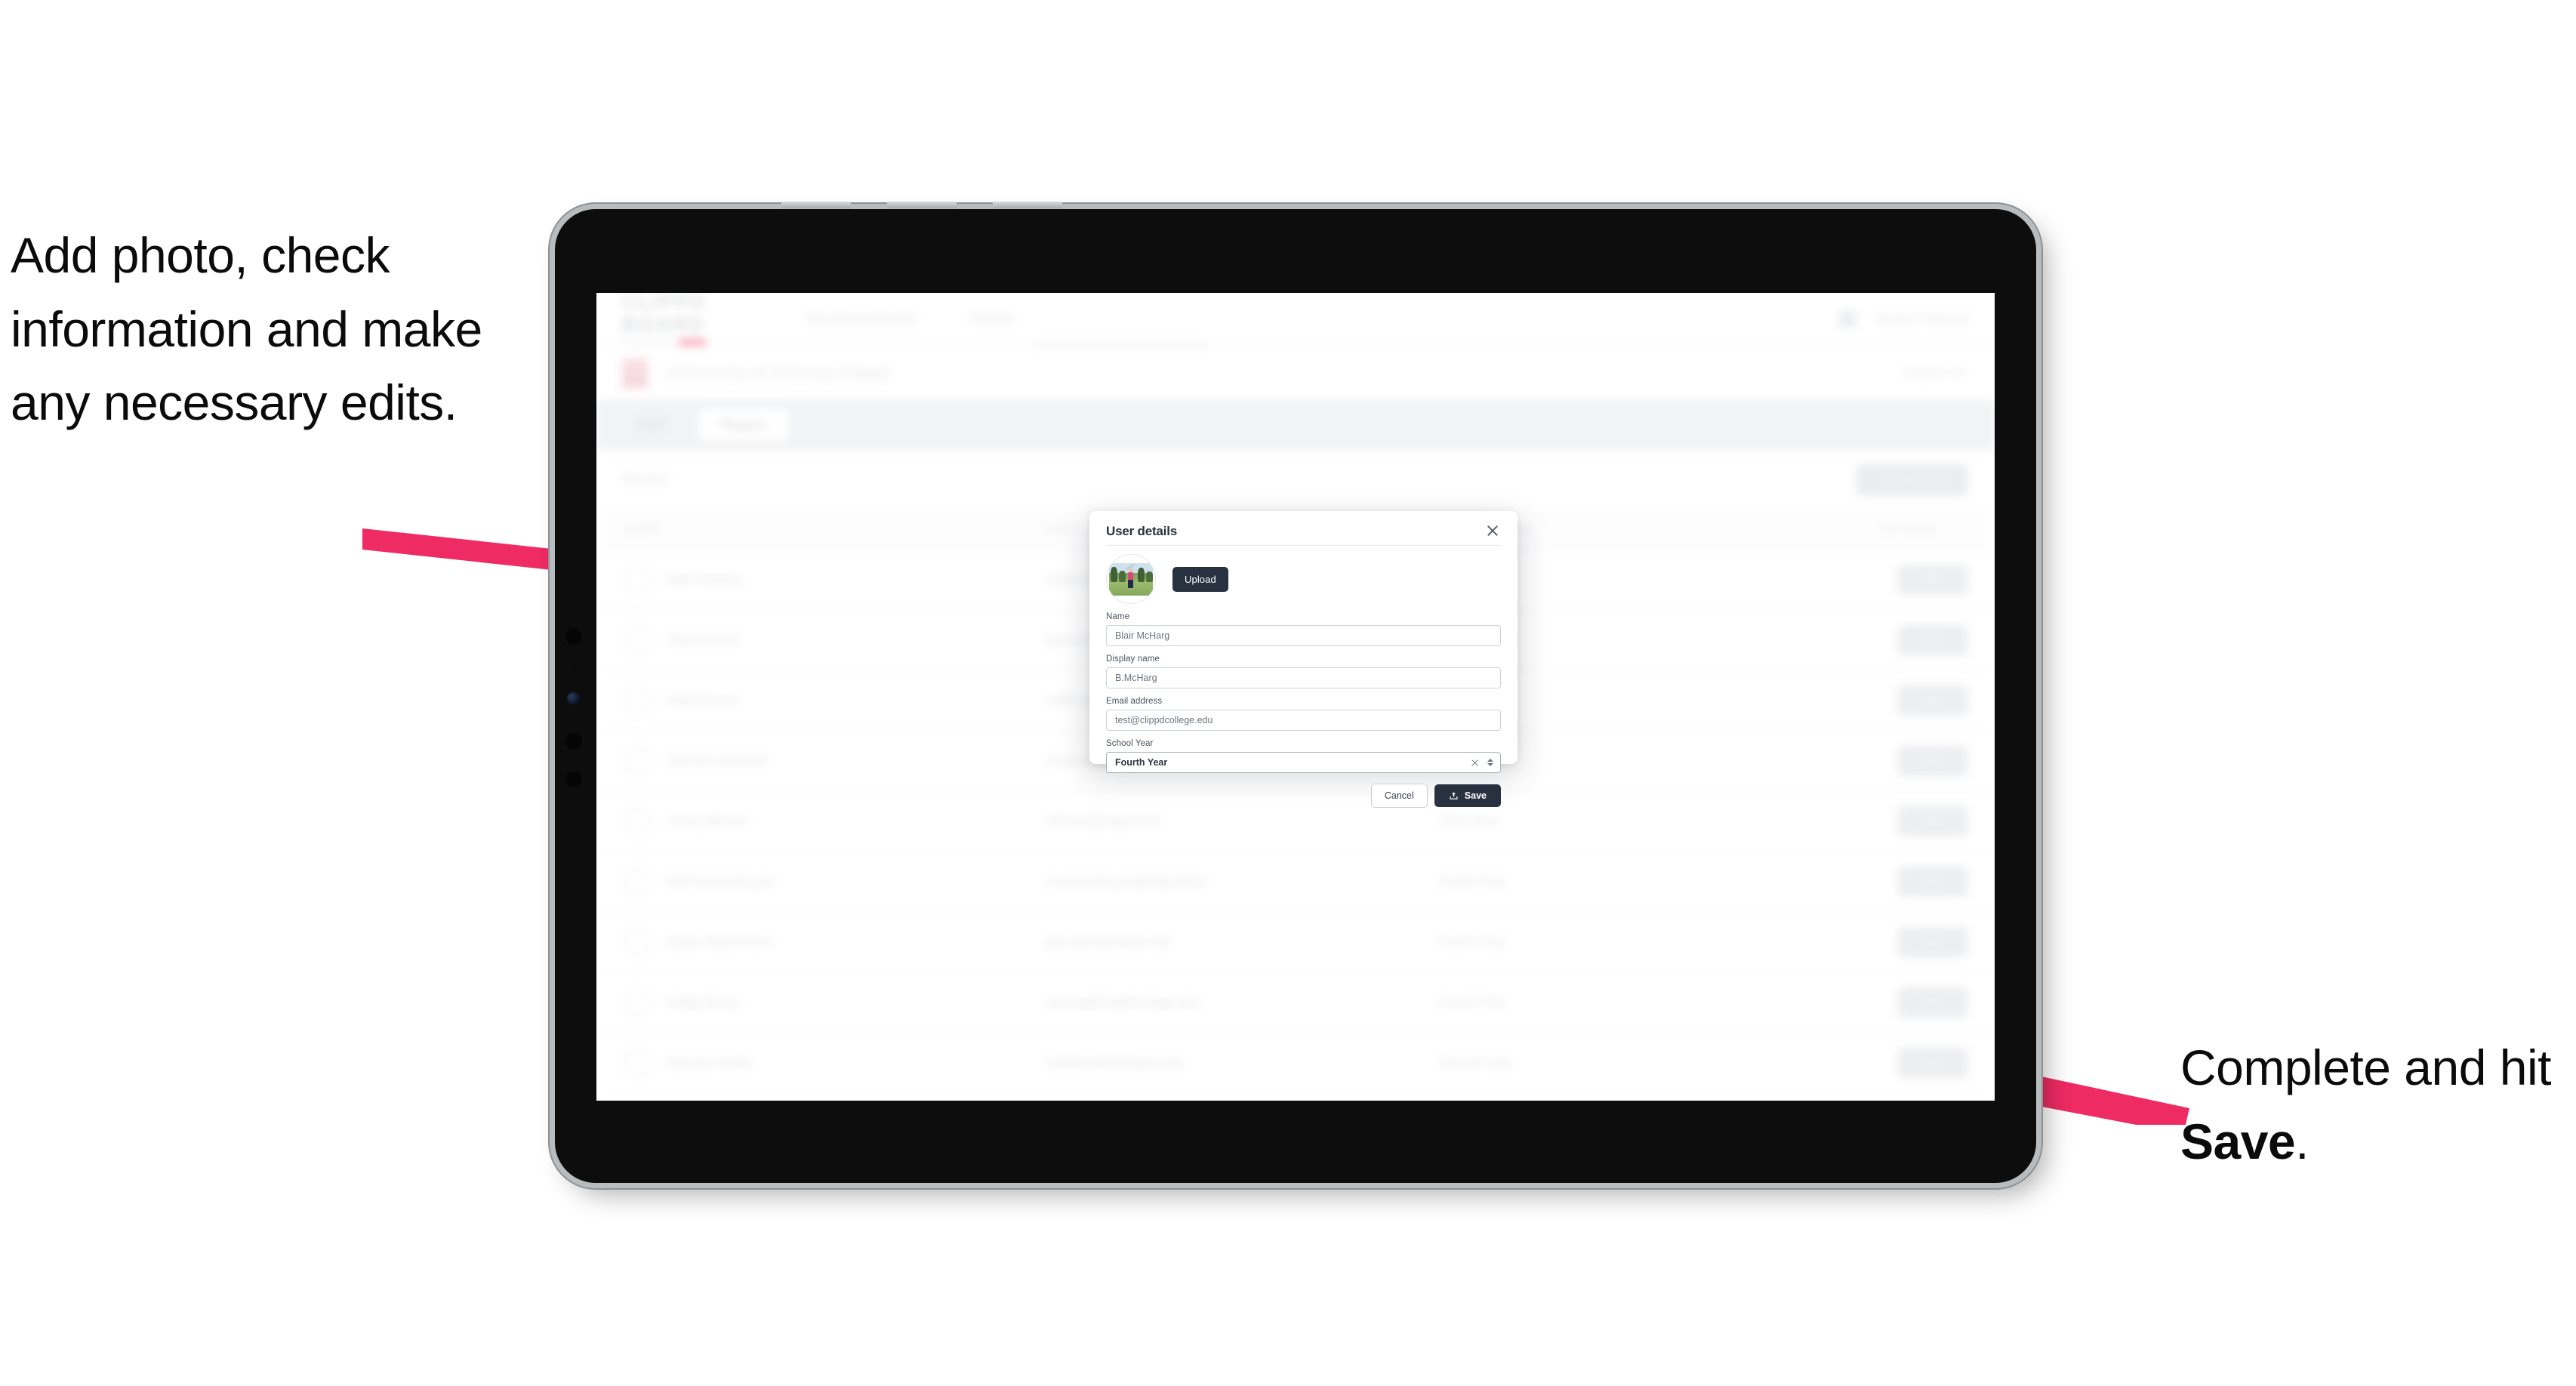 The height and width of the screenshot is (1386, 2576). Describe the element at coordinates (778, 372) in the screenshot. I see `organization-name: University of Arizona Clippd` at that location.